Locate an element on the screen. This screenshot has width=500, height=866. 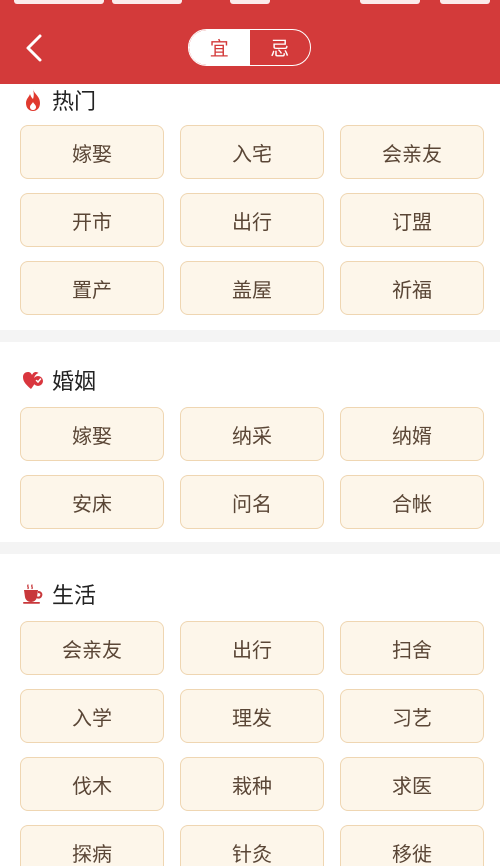
tag-item: 置产 is located at coordinates (92, 288).